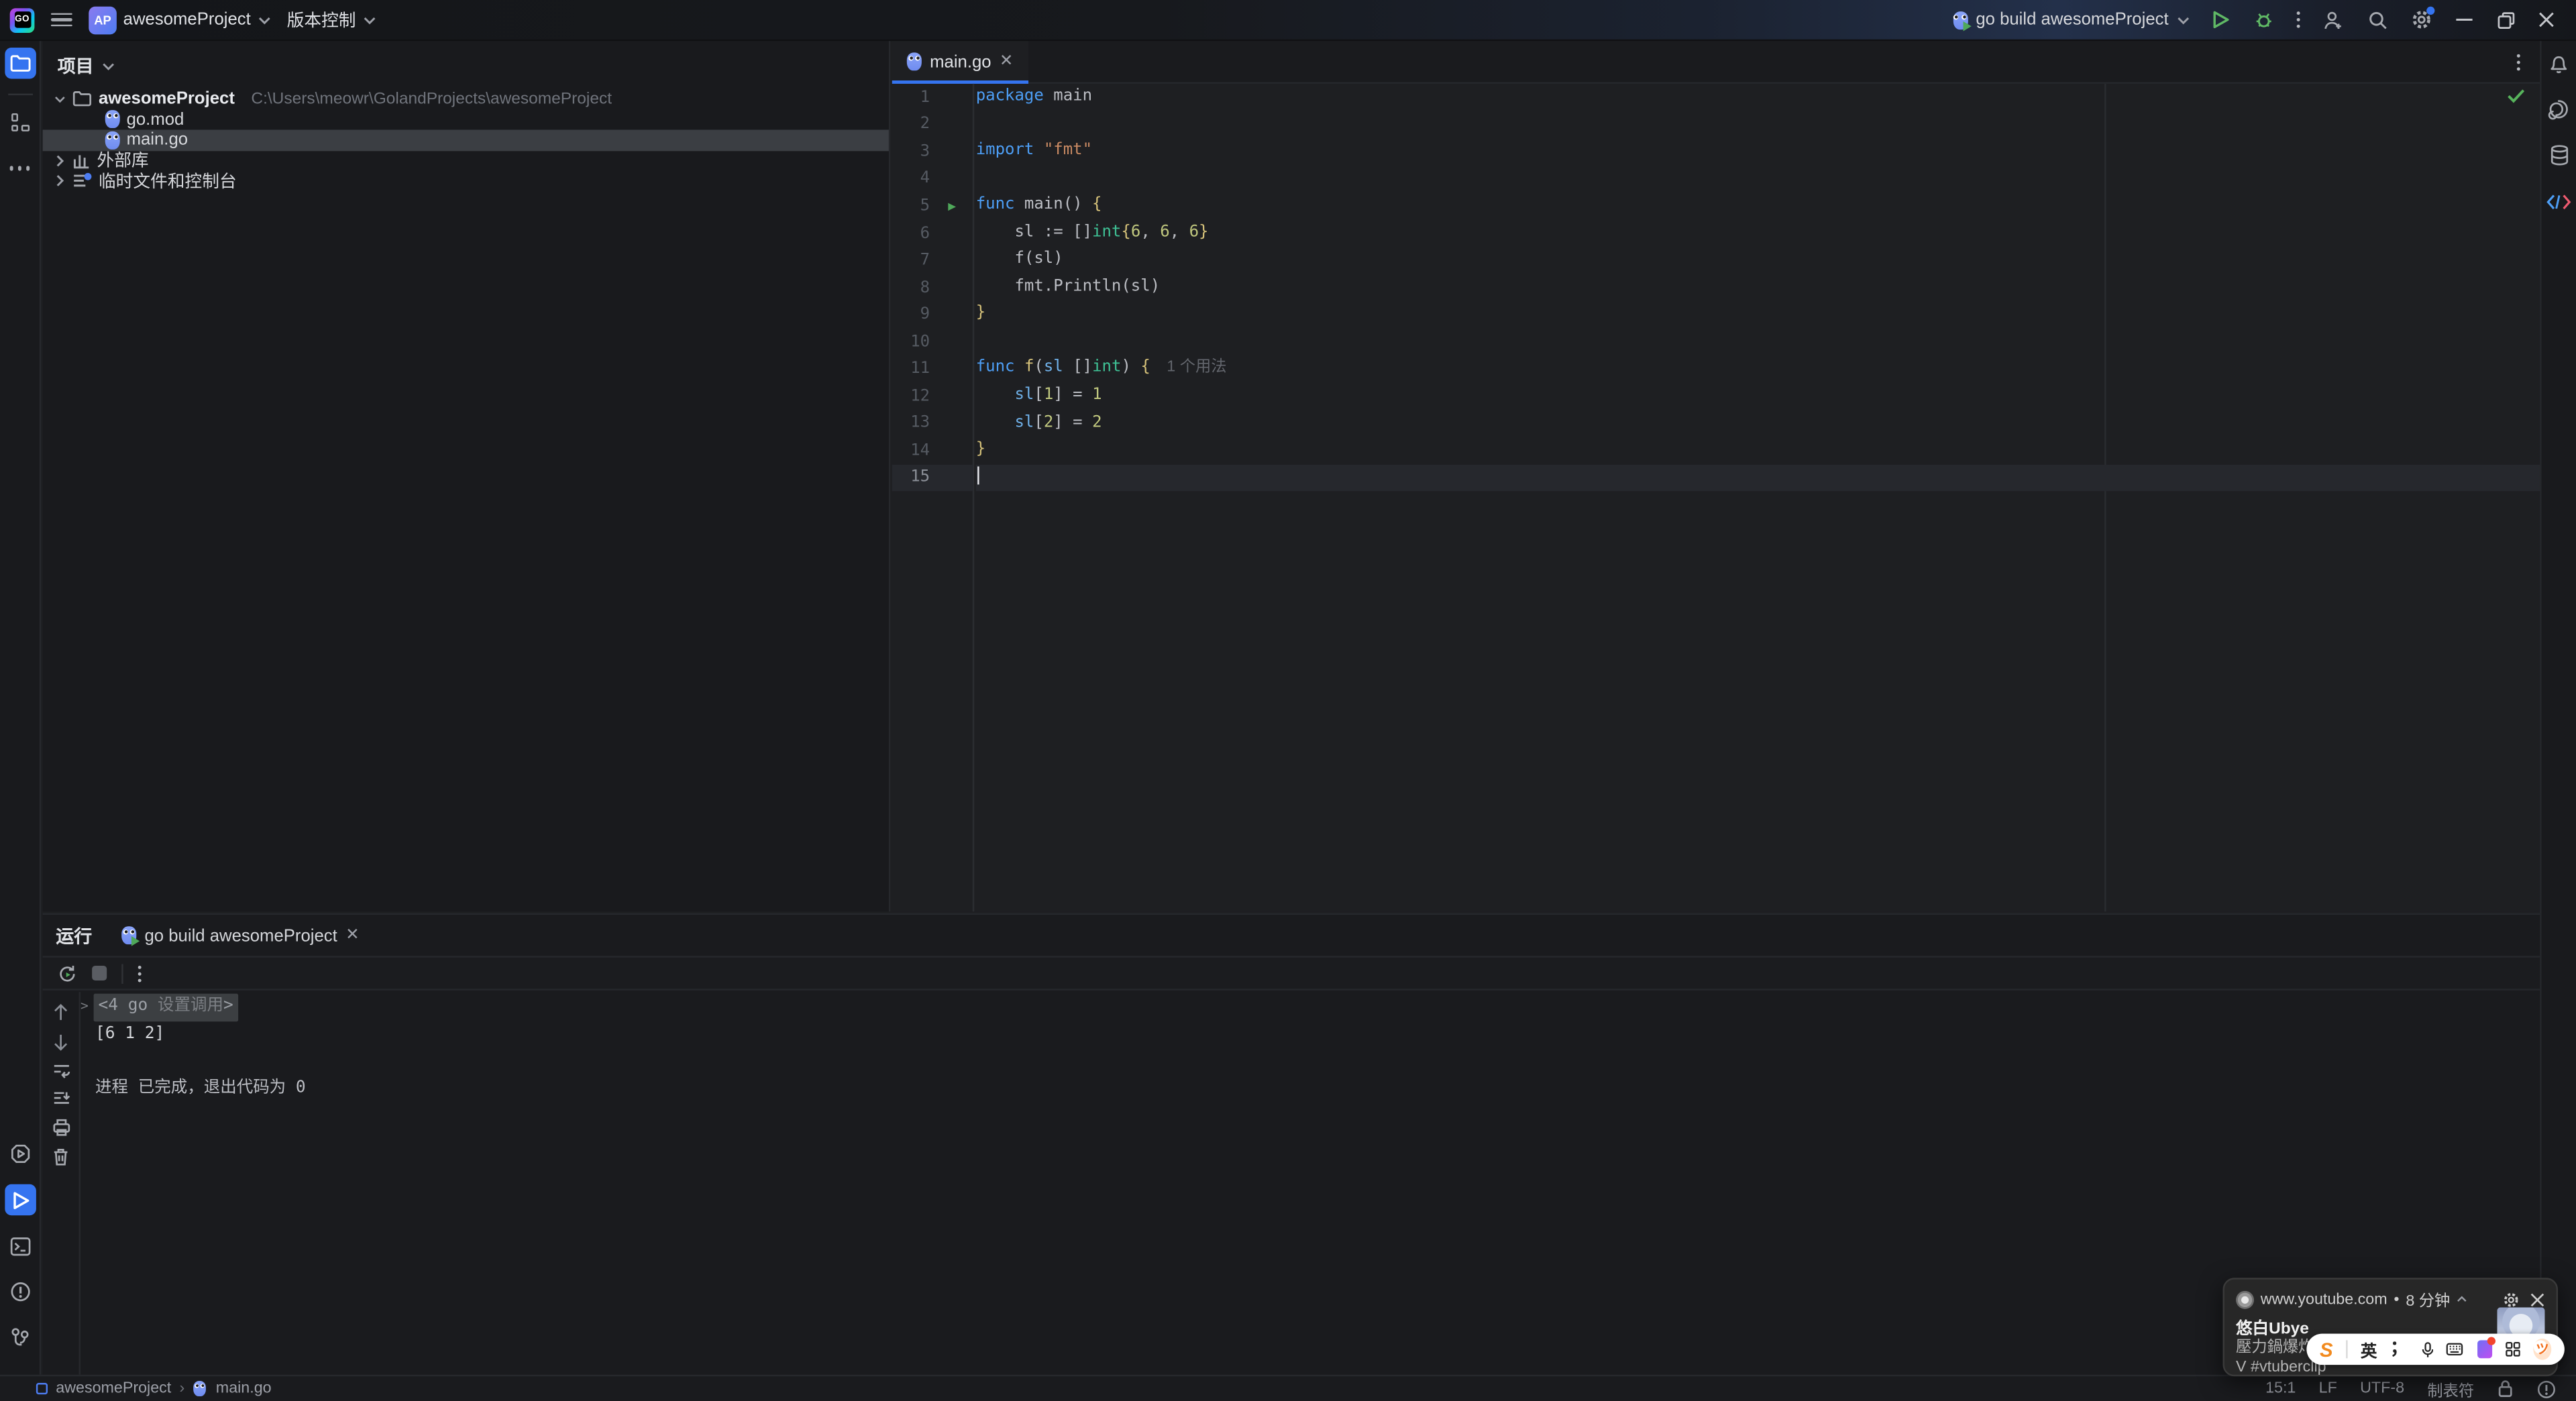 The image size is (2576, 1401). I want to click on microphone-icon, so click(2427, 1349).